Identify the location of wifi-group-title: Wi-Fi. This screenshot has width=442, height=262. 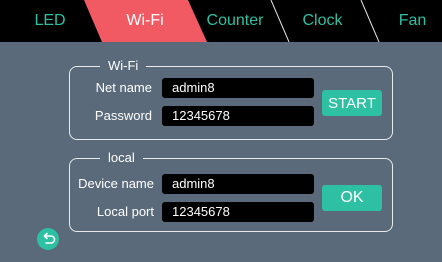
(123, 66).